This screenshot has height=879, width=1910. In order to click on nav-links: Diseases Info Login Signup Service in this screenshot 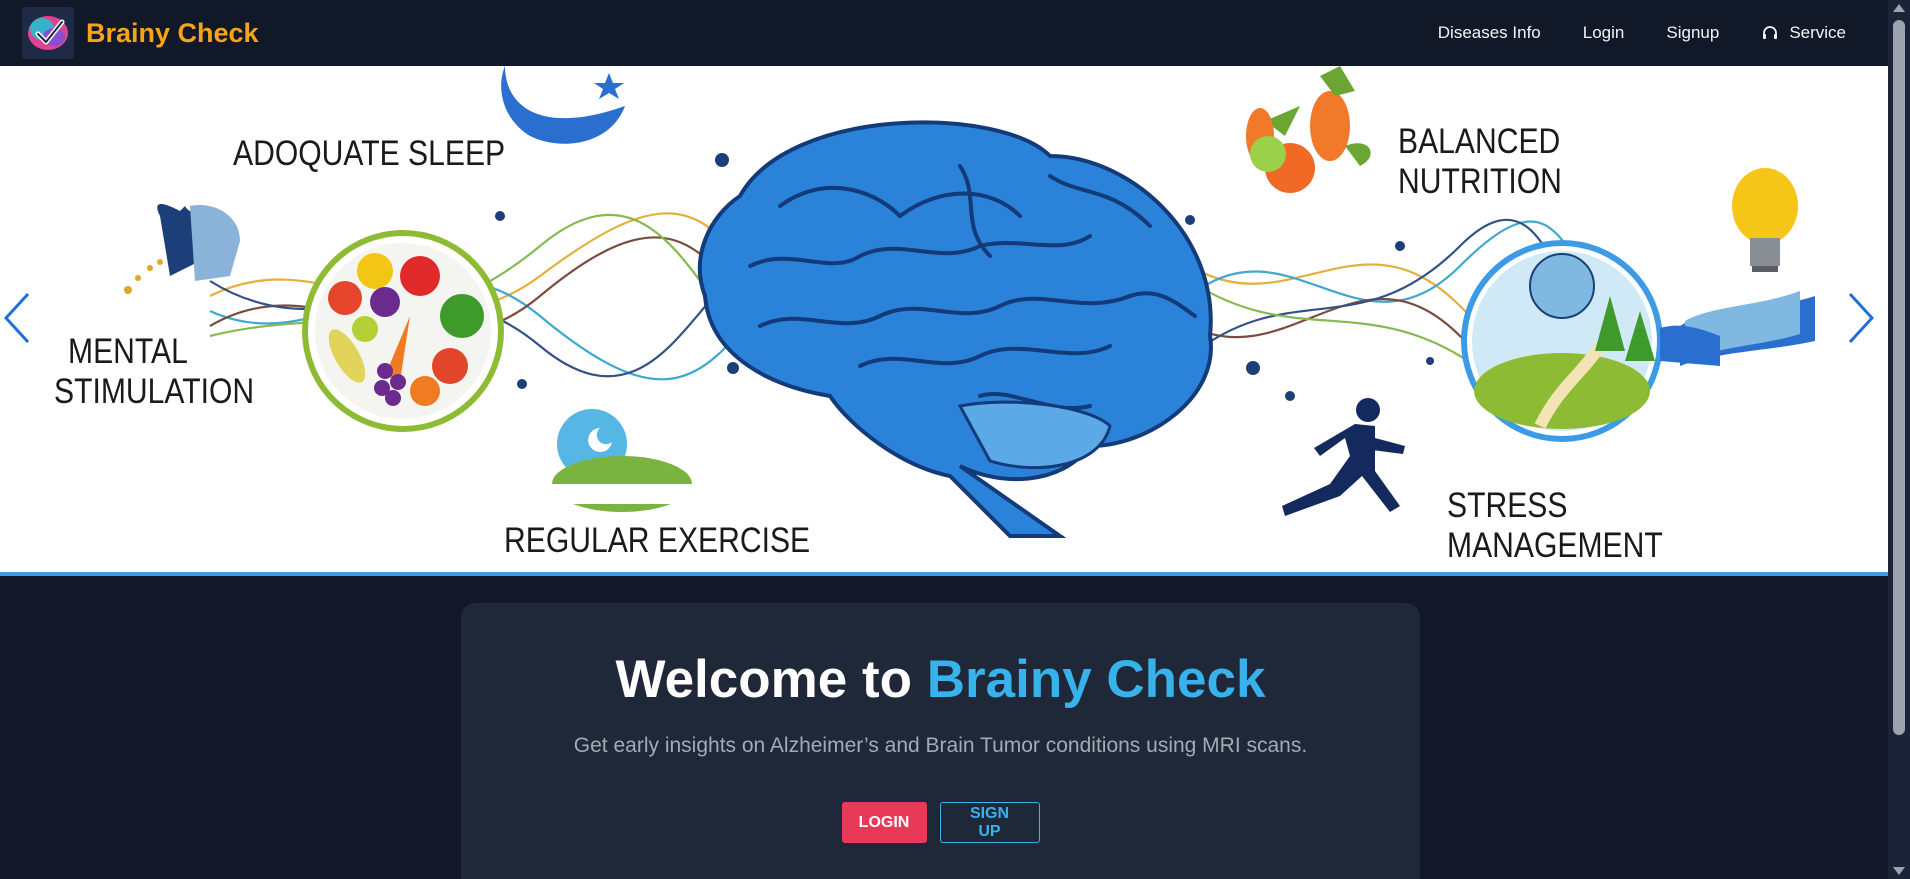, I will do `click(1641, 33)`.